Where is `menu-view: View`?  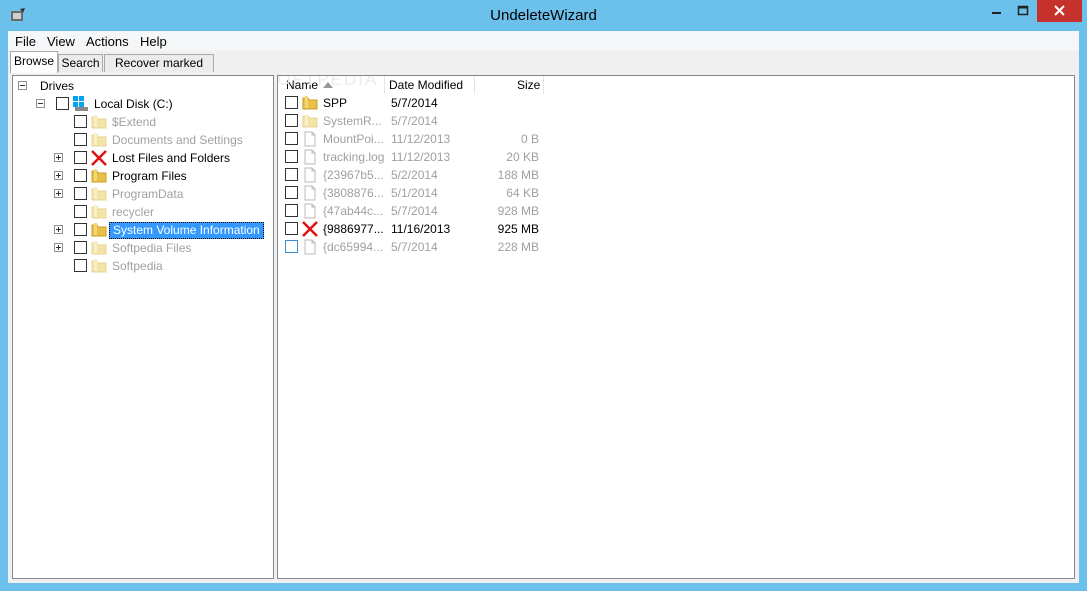 menu-view: View is located at coordinates (61, 41).